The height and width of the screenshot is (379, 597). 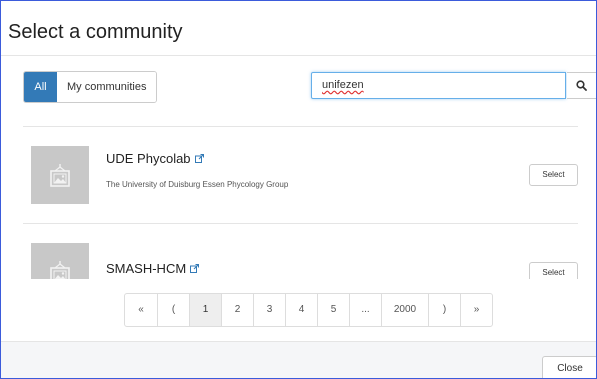 I want to click on page-1: 1, so click(x=205, y=310).